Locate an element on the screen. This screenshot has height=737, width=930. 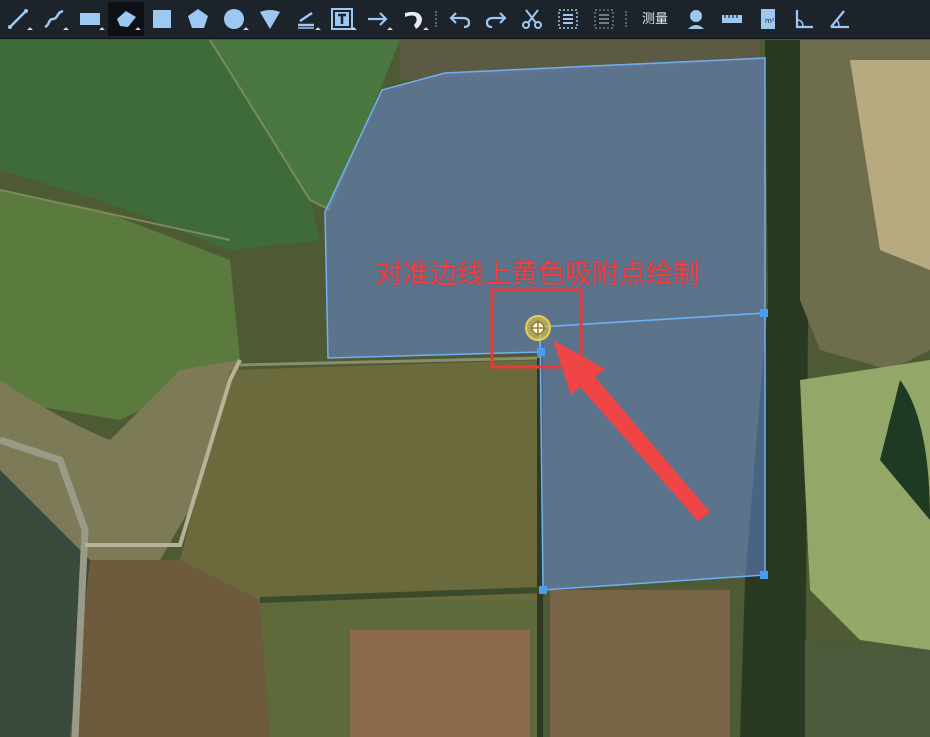
parallel-line-icon is located at coordinates (306, 20).